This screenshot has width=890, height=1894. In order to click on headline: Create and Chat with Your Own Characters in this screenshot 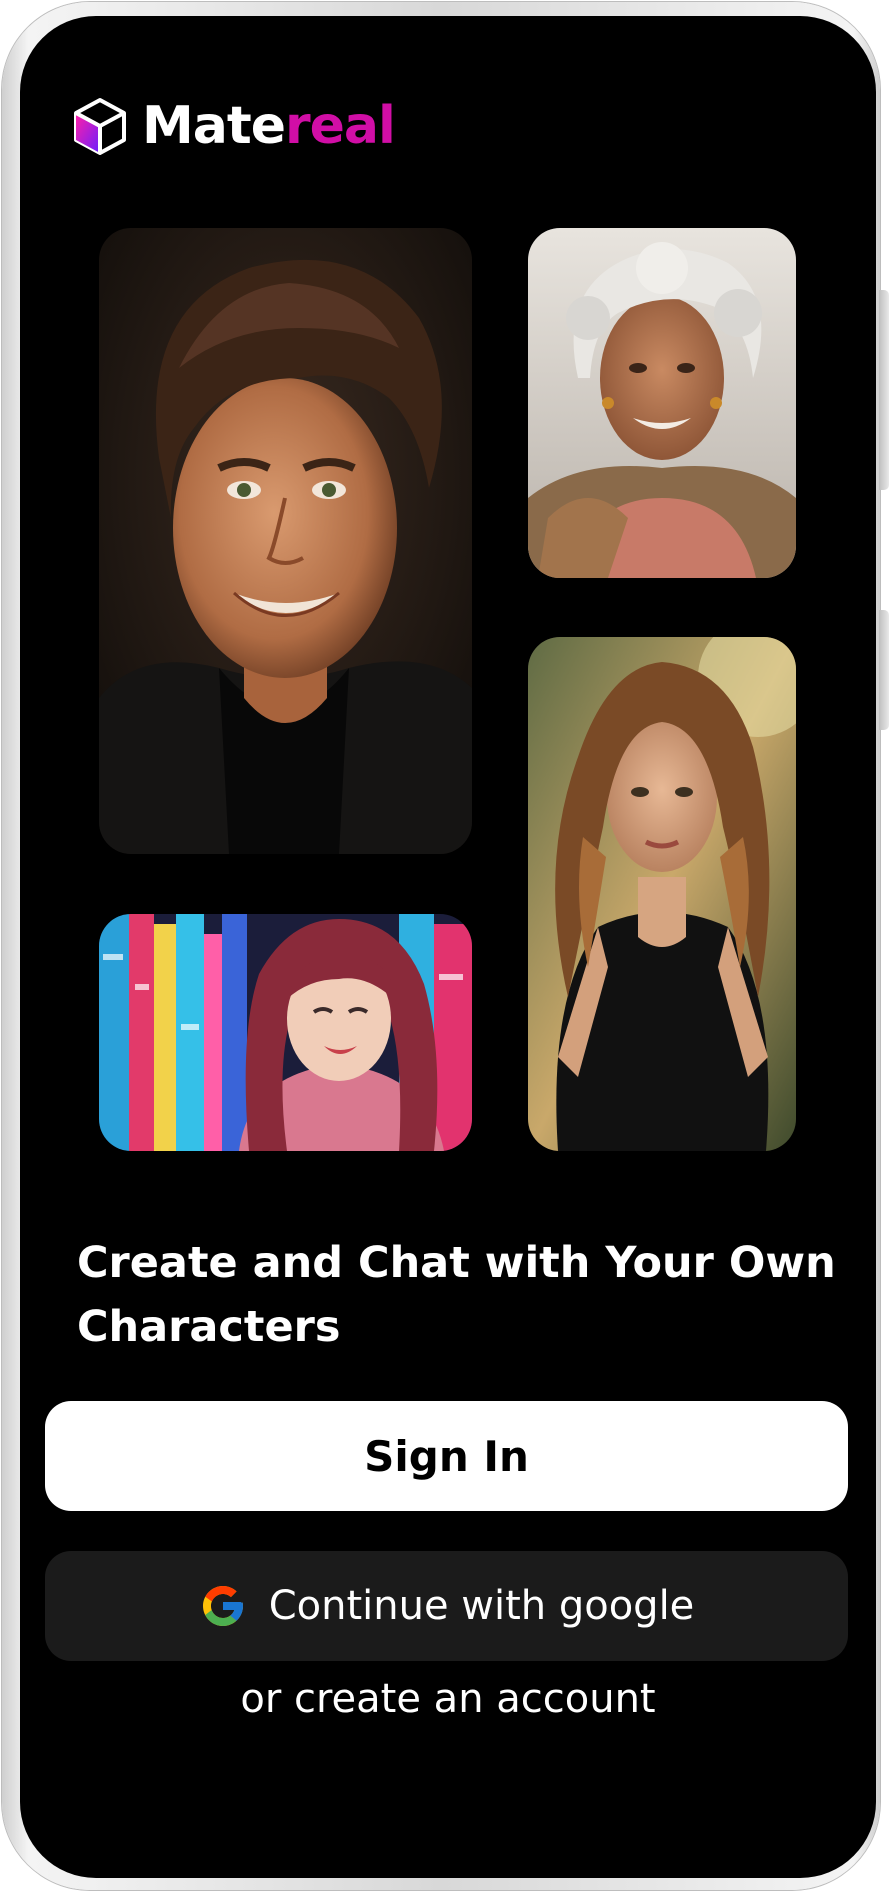, I will do `click(456, 1295)`.